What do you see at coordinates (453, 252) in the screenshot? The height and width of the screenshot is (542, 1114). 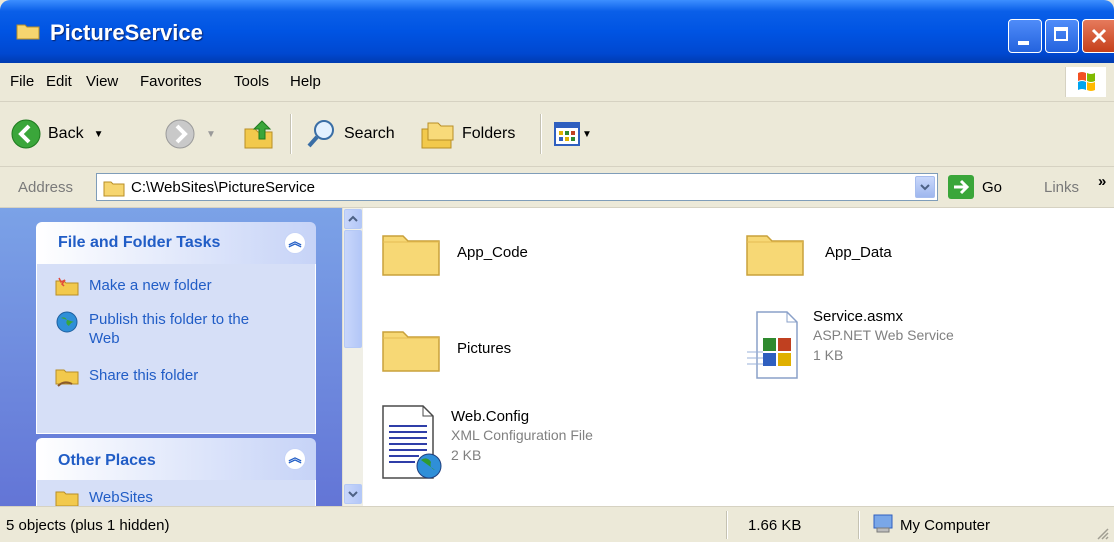 I see `file-item-app-code: App_Code` at bounding box center [453, 252].